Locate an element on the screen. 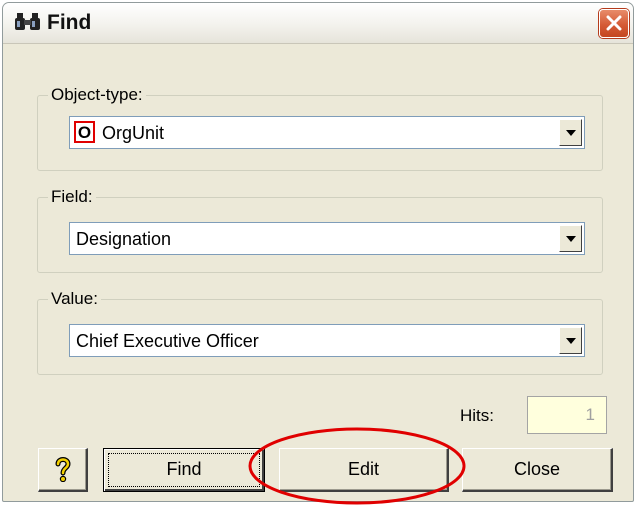 This screenshot has height=508, width=637. close-icon is located at coordinates (614, 23).